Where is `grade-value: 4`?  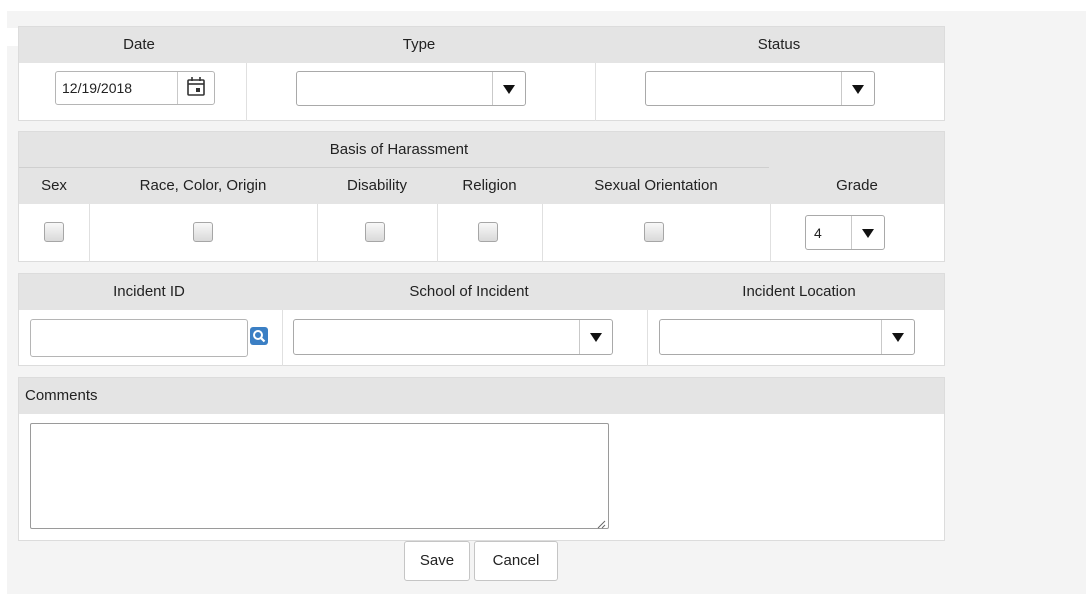
grade-value: 4 is located at coordinates (818, 233).